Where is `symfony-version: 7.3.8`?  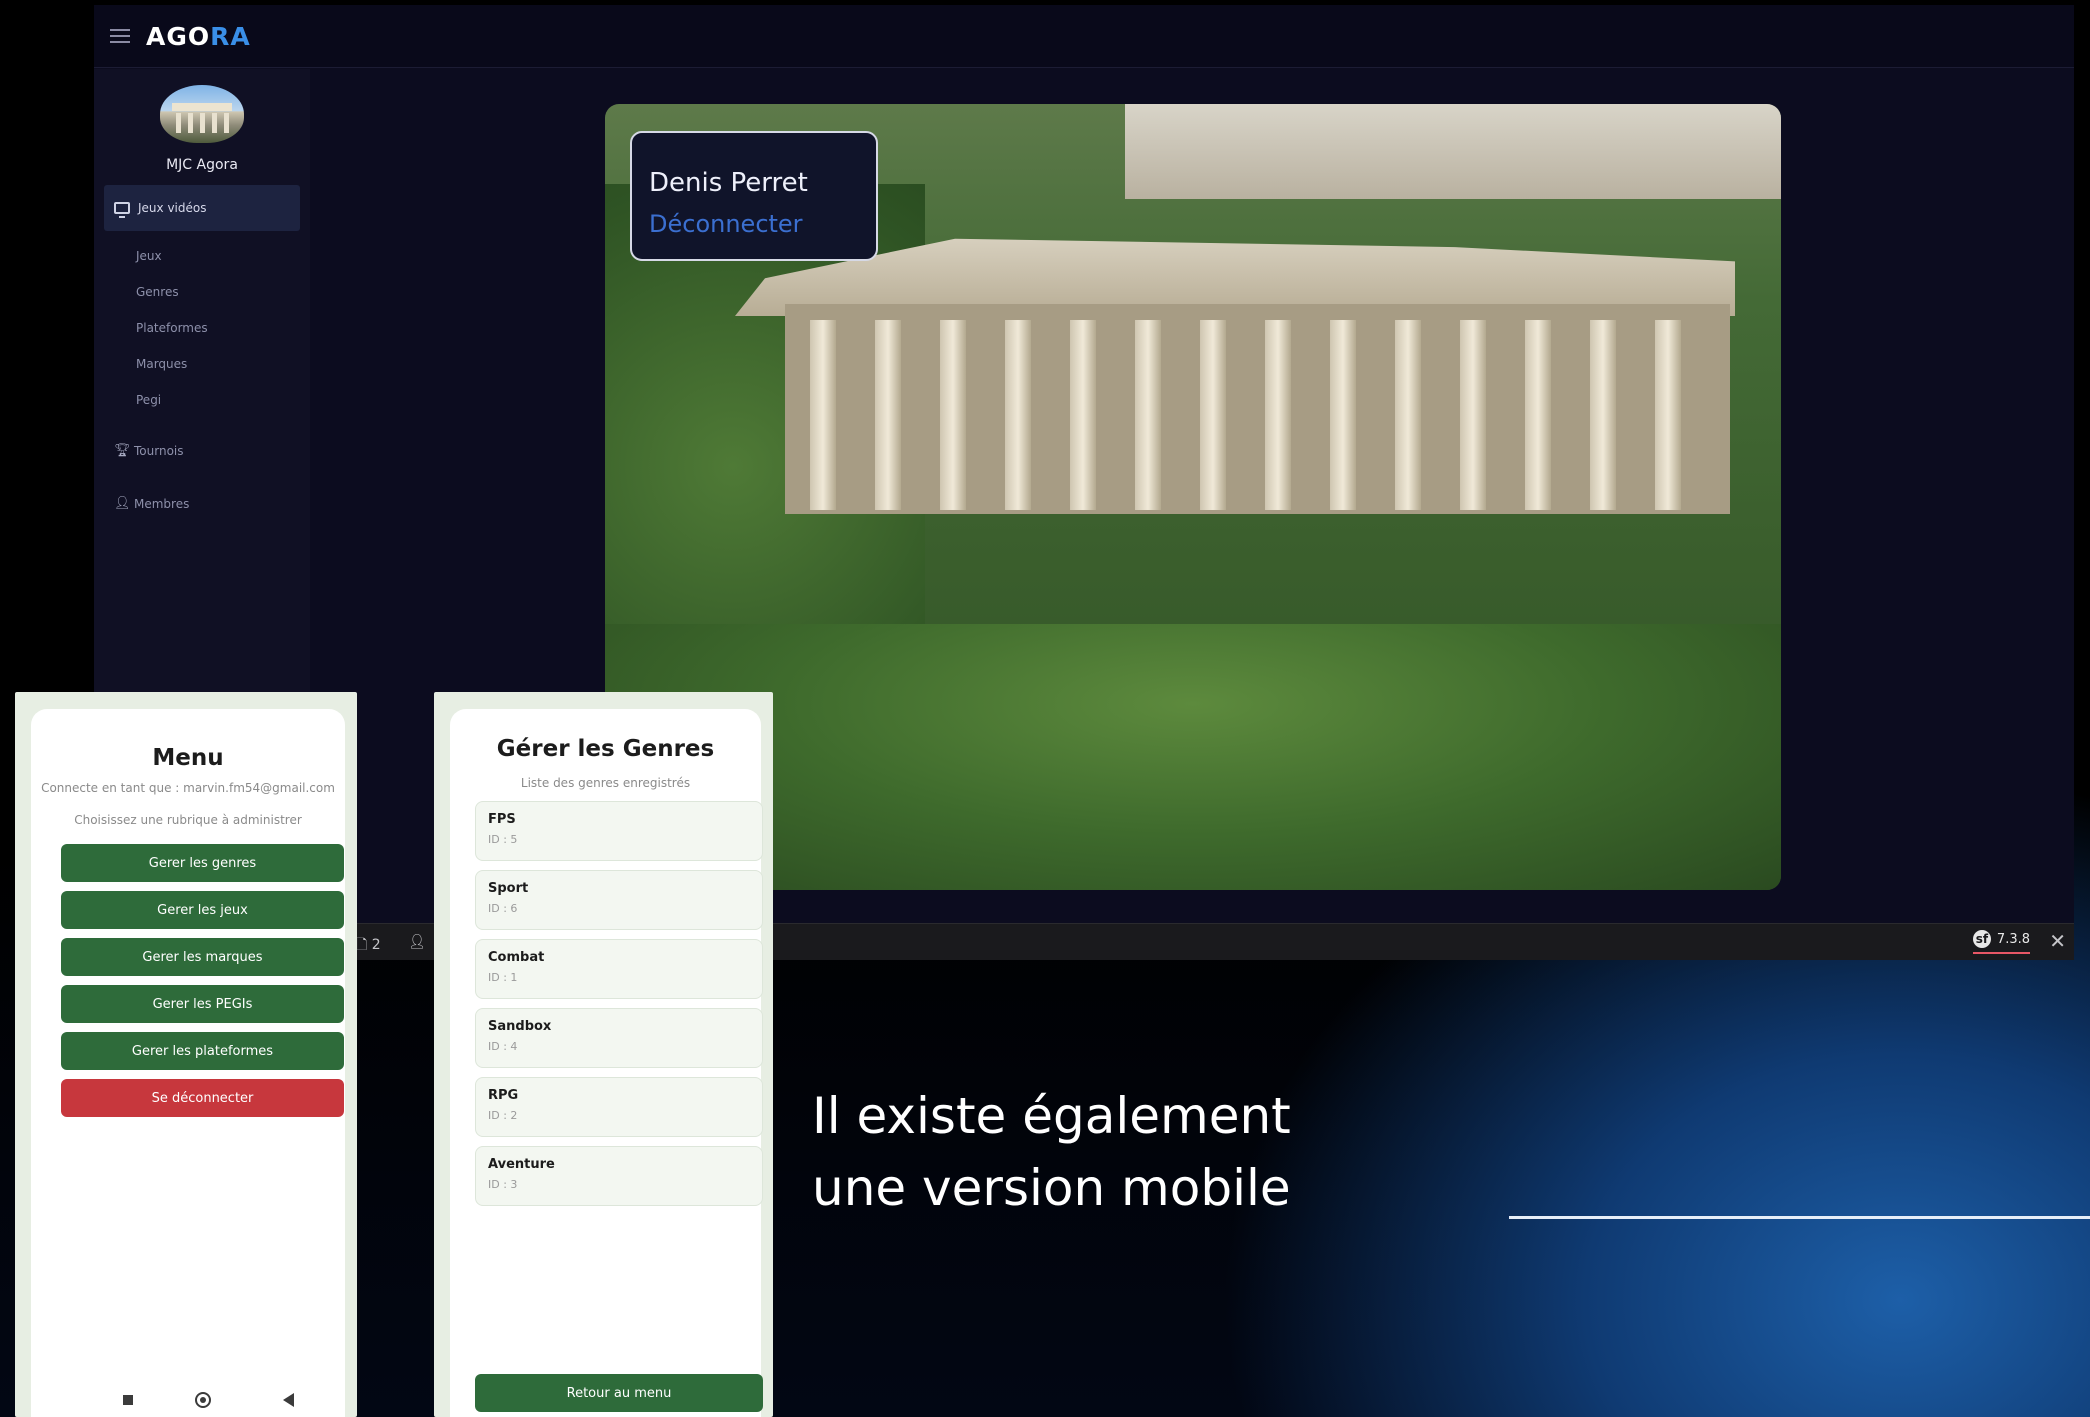 symfony-version: 7.3.8 is located at coordinates (2013, 939).